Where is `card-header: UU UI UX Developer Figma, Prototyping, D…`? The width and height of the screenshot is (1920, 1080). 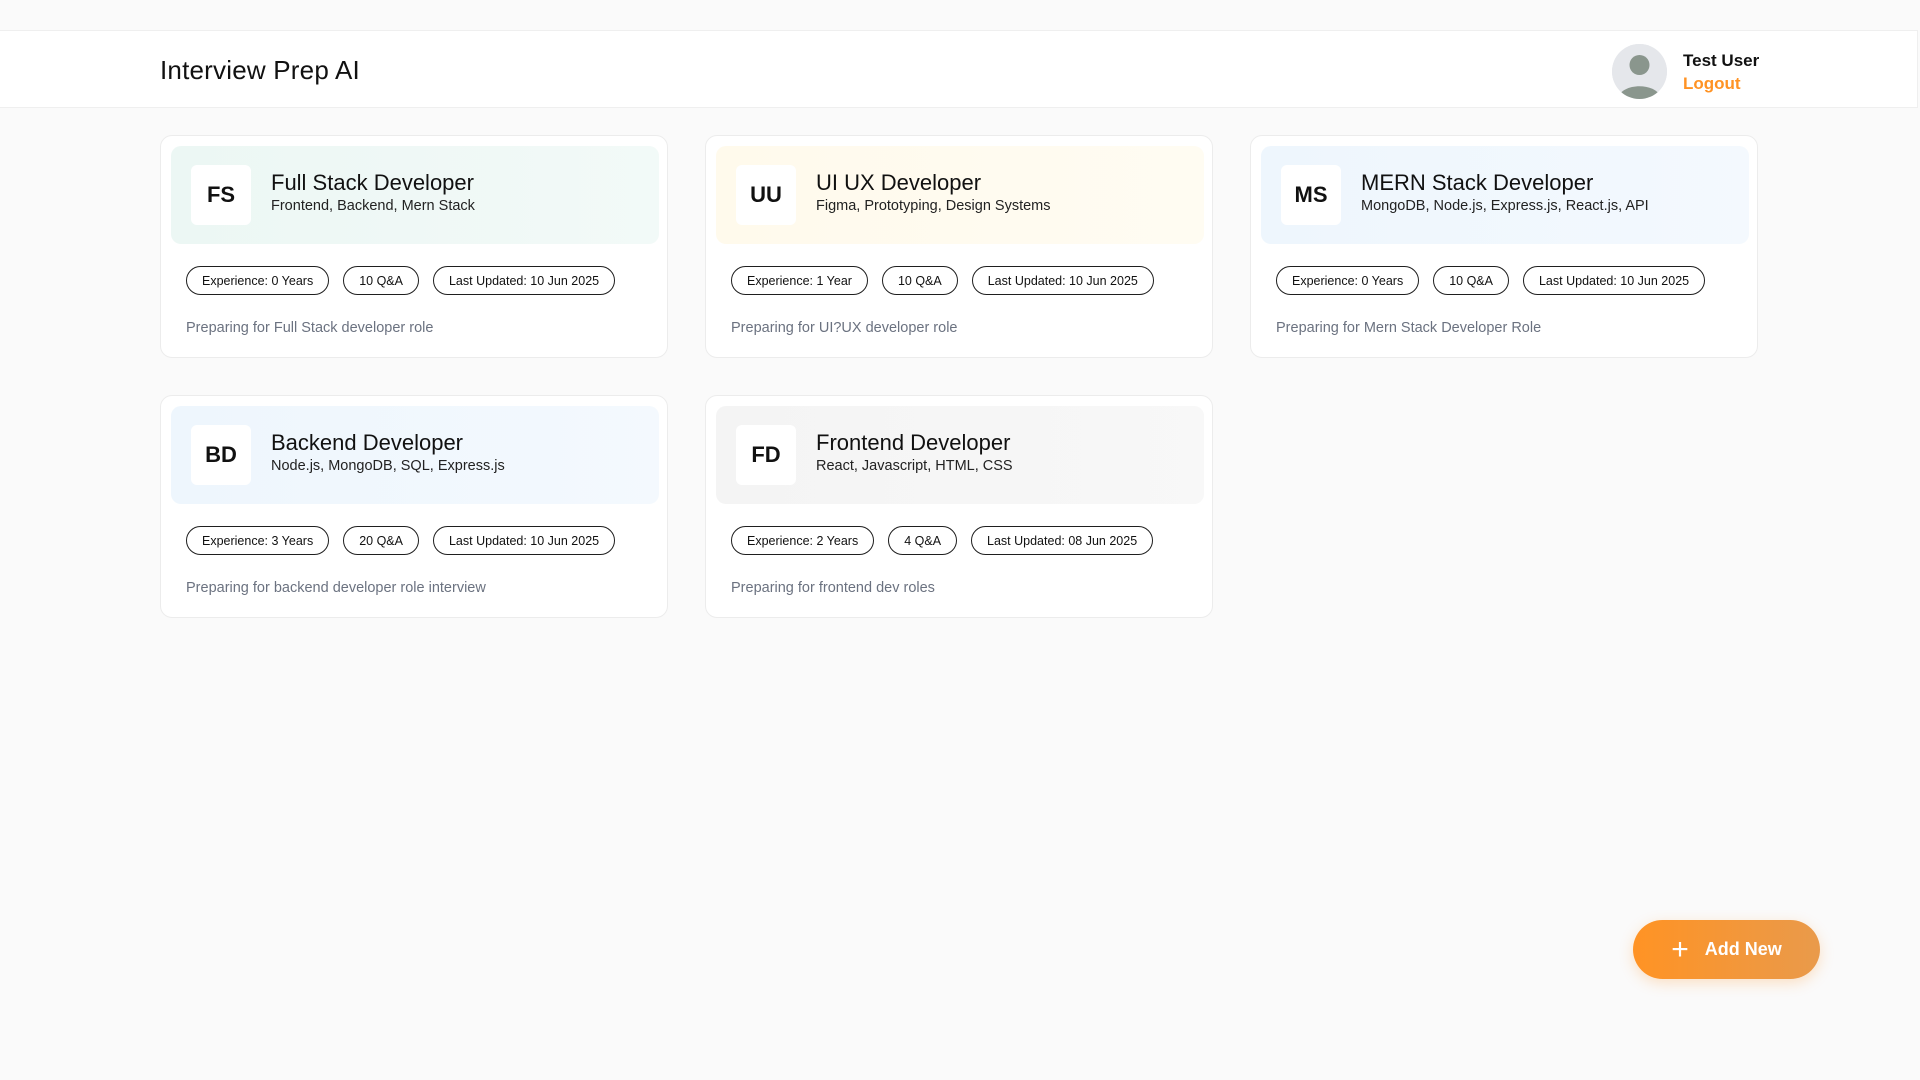 card-header: UU UI UX Developer Figma, Prototyping, D… is located at coordinates (960, 195).